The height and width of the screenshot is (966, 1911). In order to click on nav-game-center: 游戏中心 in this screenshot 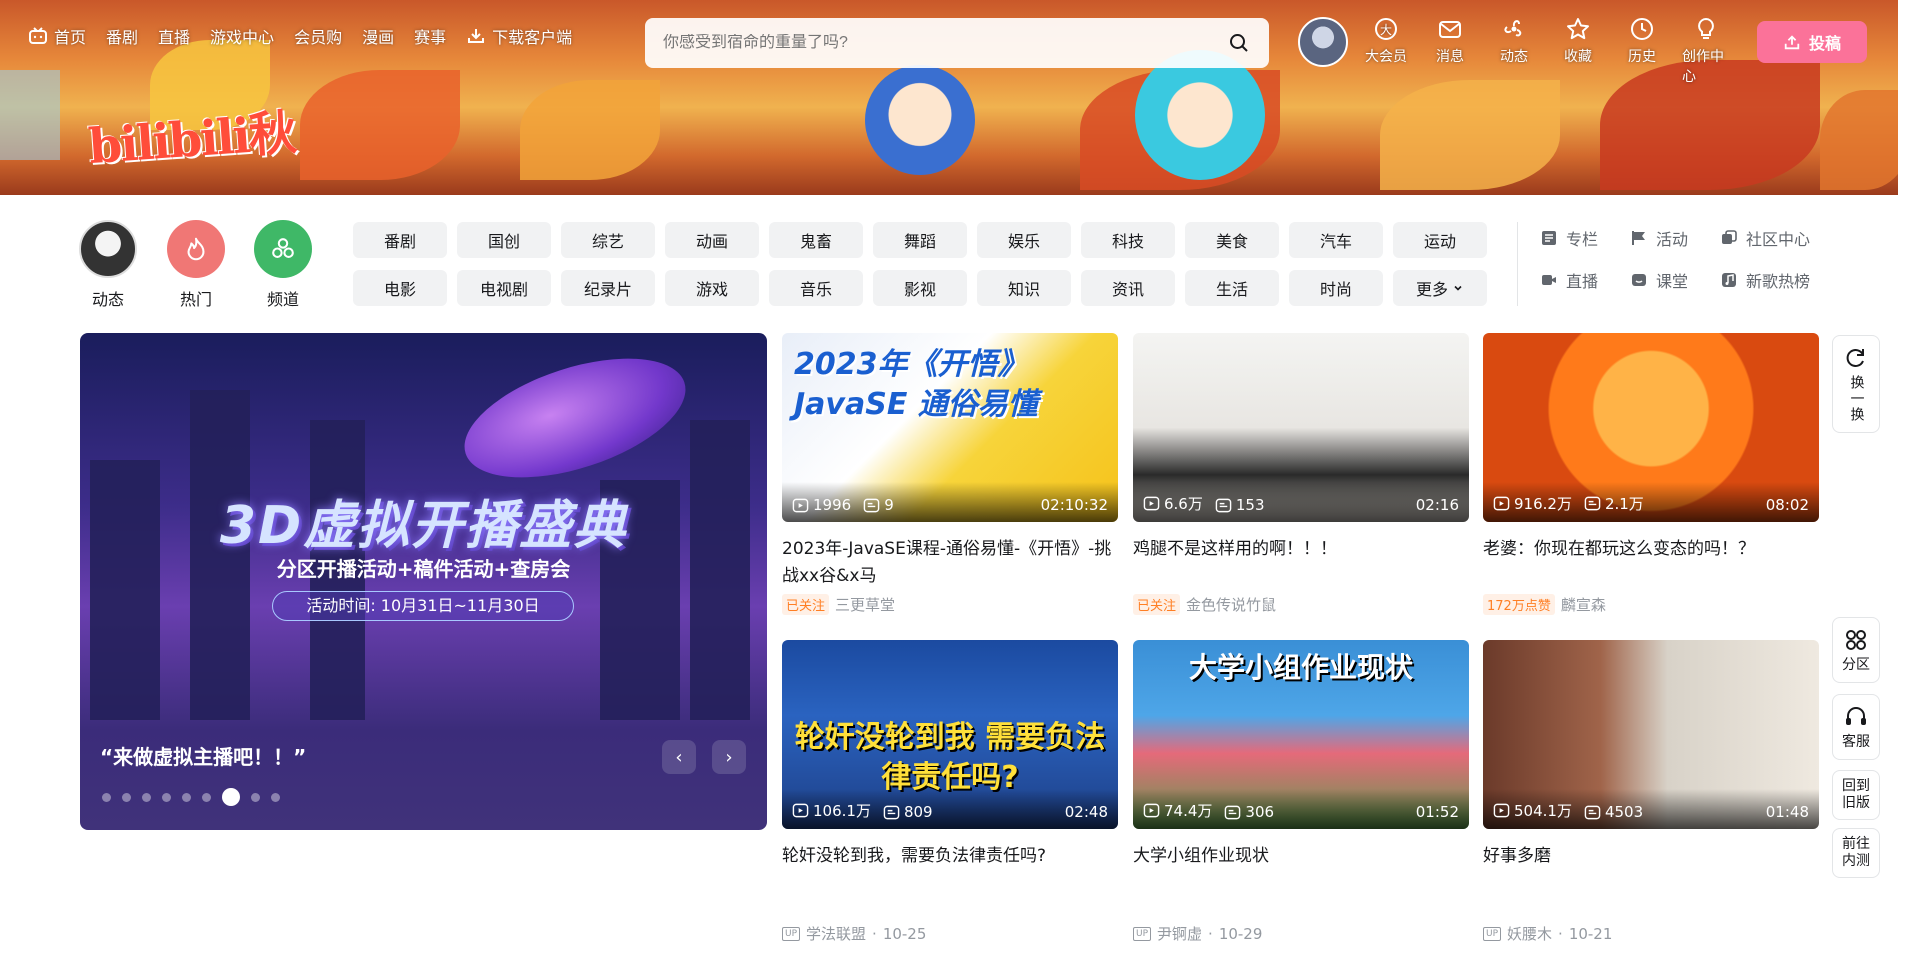, I will do `click(242, 36)`.